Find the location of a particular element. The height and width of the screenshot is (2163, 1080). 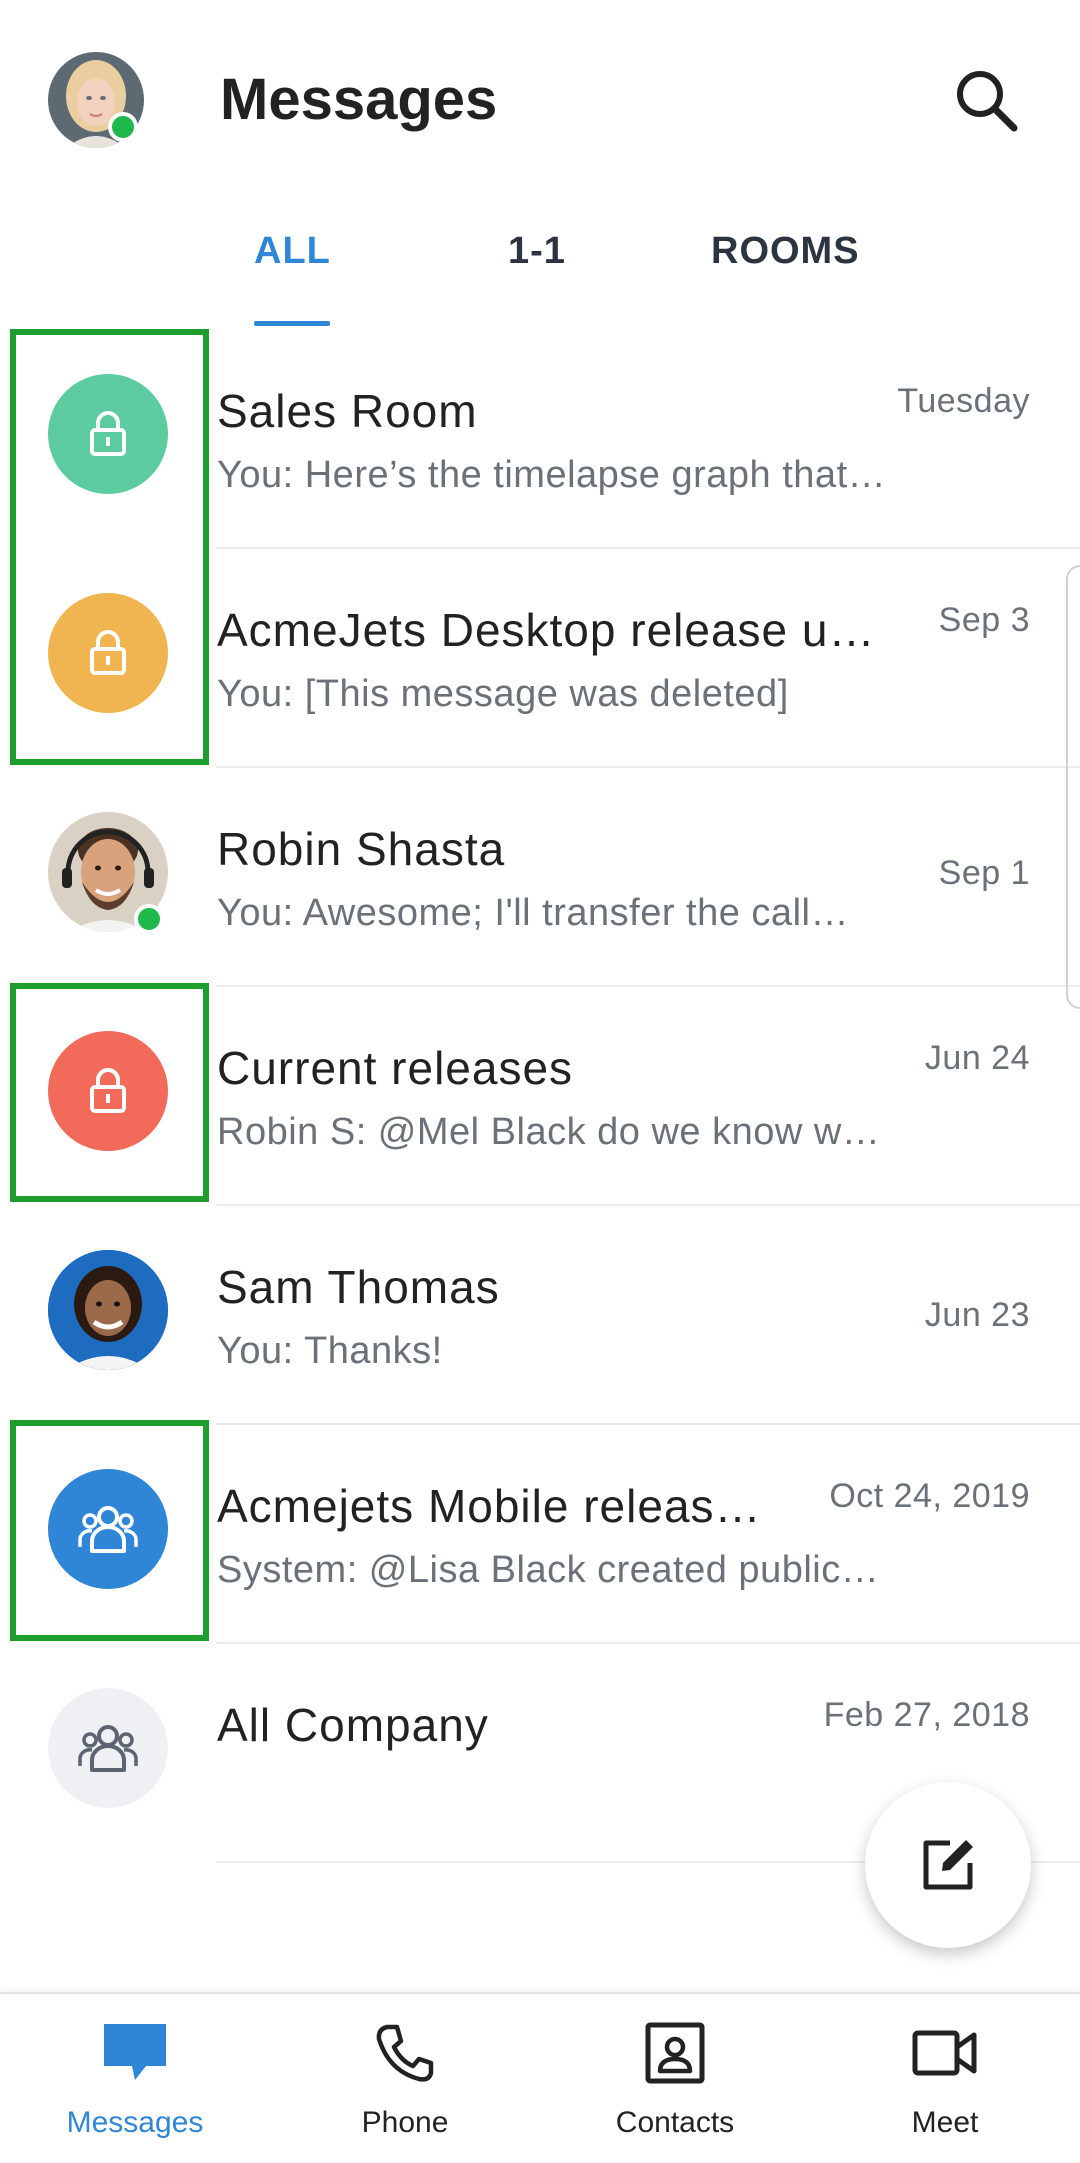

bottom-navigation: Messages Phone Contacts Meet is located at coordinates (540, 2077).